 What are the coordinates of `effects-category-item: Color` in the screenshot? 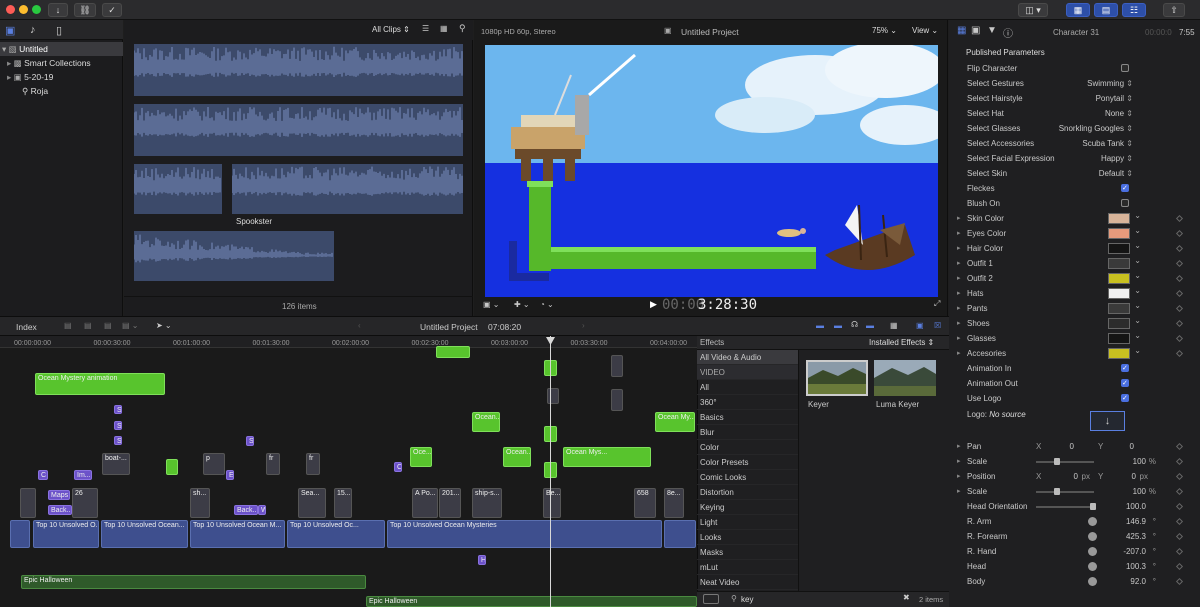 It's located at (747, 447).